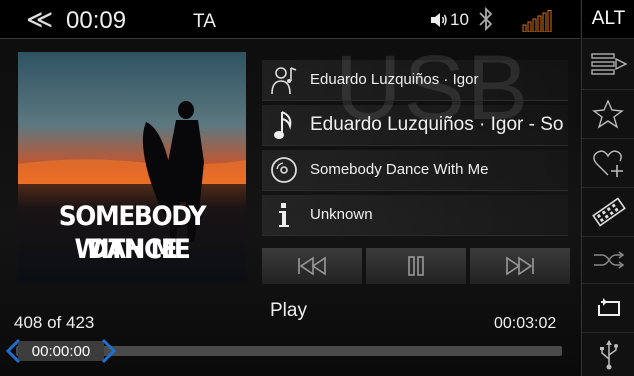 The width and height of the screenshot is (634, 376). What do you see at coordinates (459, 19) in the screenshot?
I see `volume-level: 10` at bounding box center [459, 19].